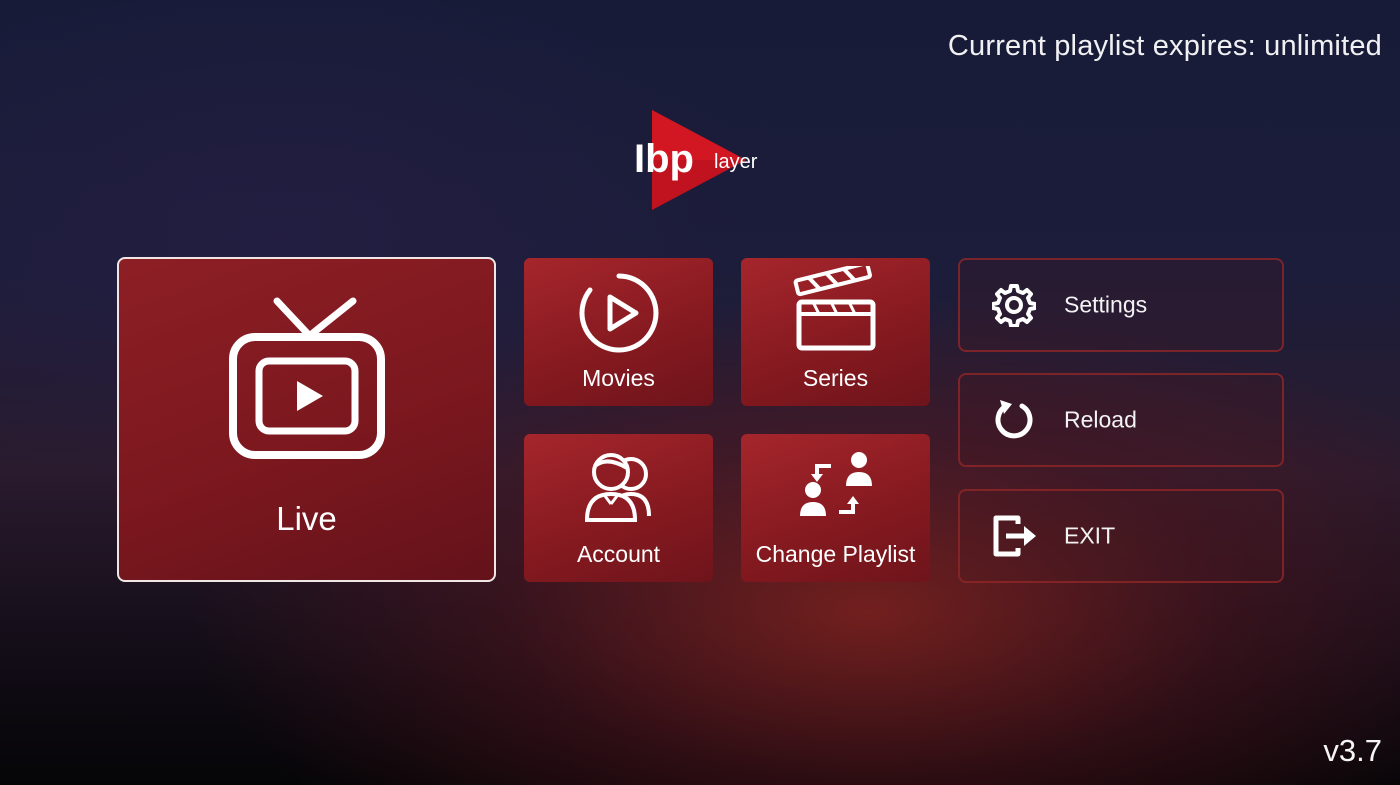 The image size is (1400, 785). I want to click on playlist-expiry-text: Current playlist expires: unlimited, so click(1164, 46).